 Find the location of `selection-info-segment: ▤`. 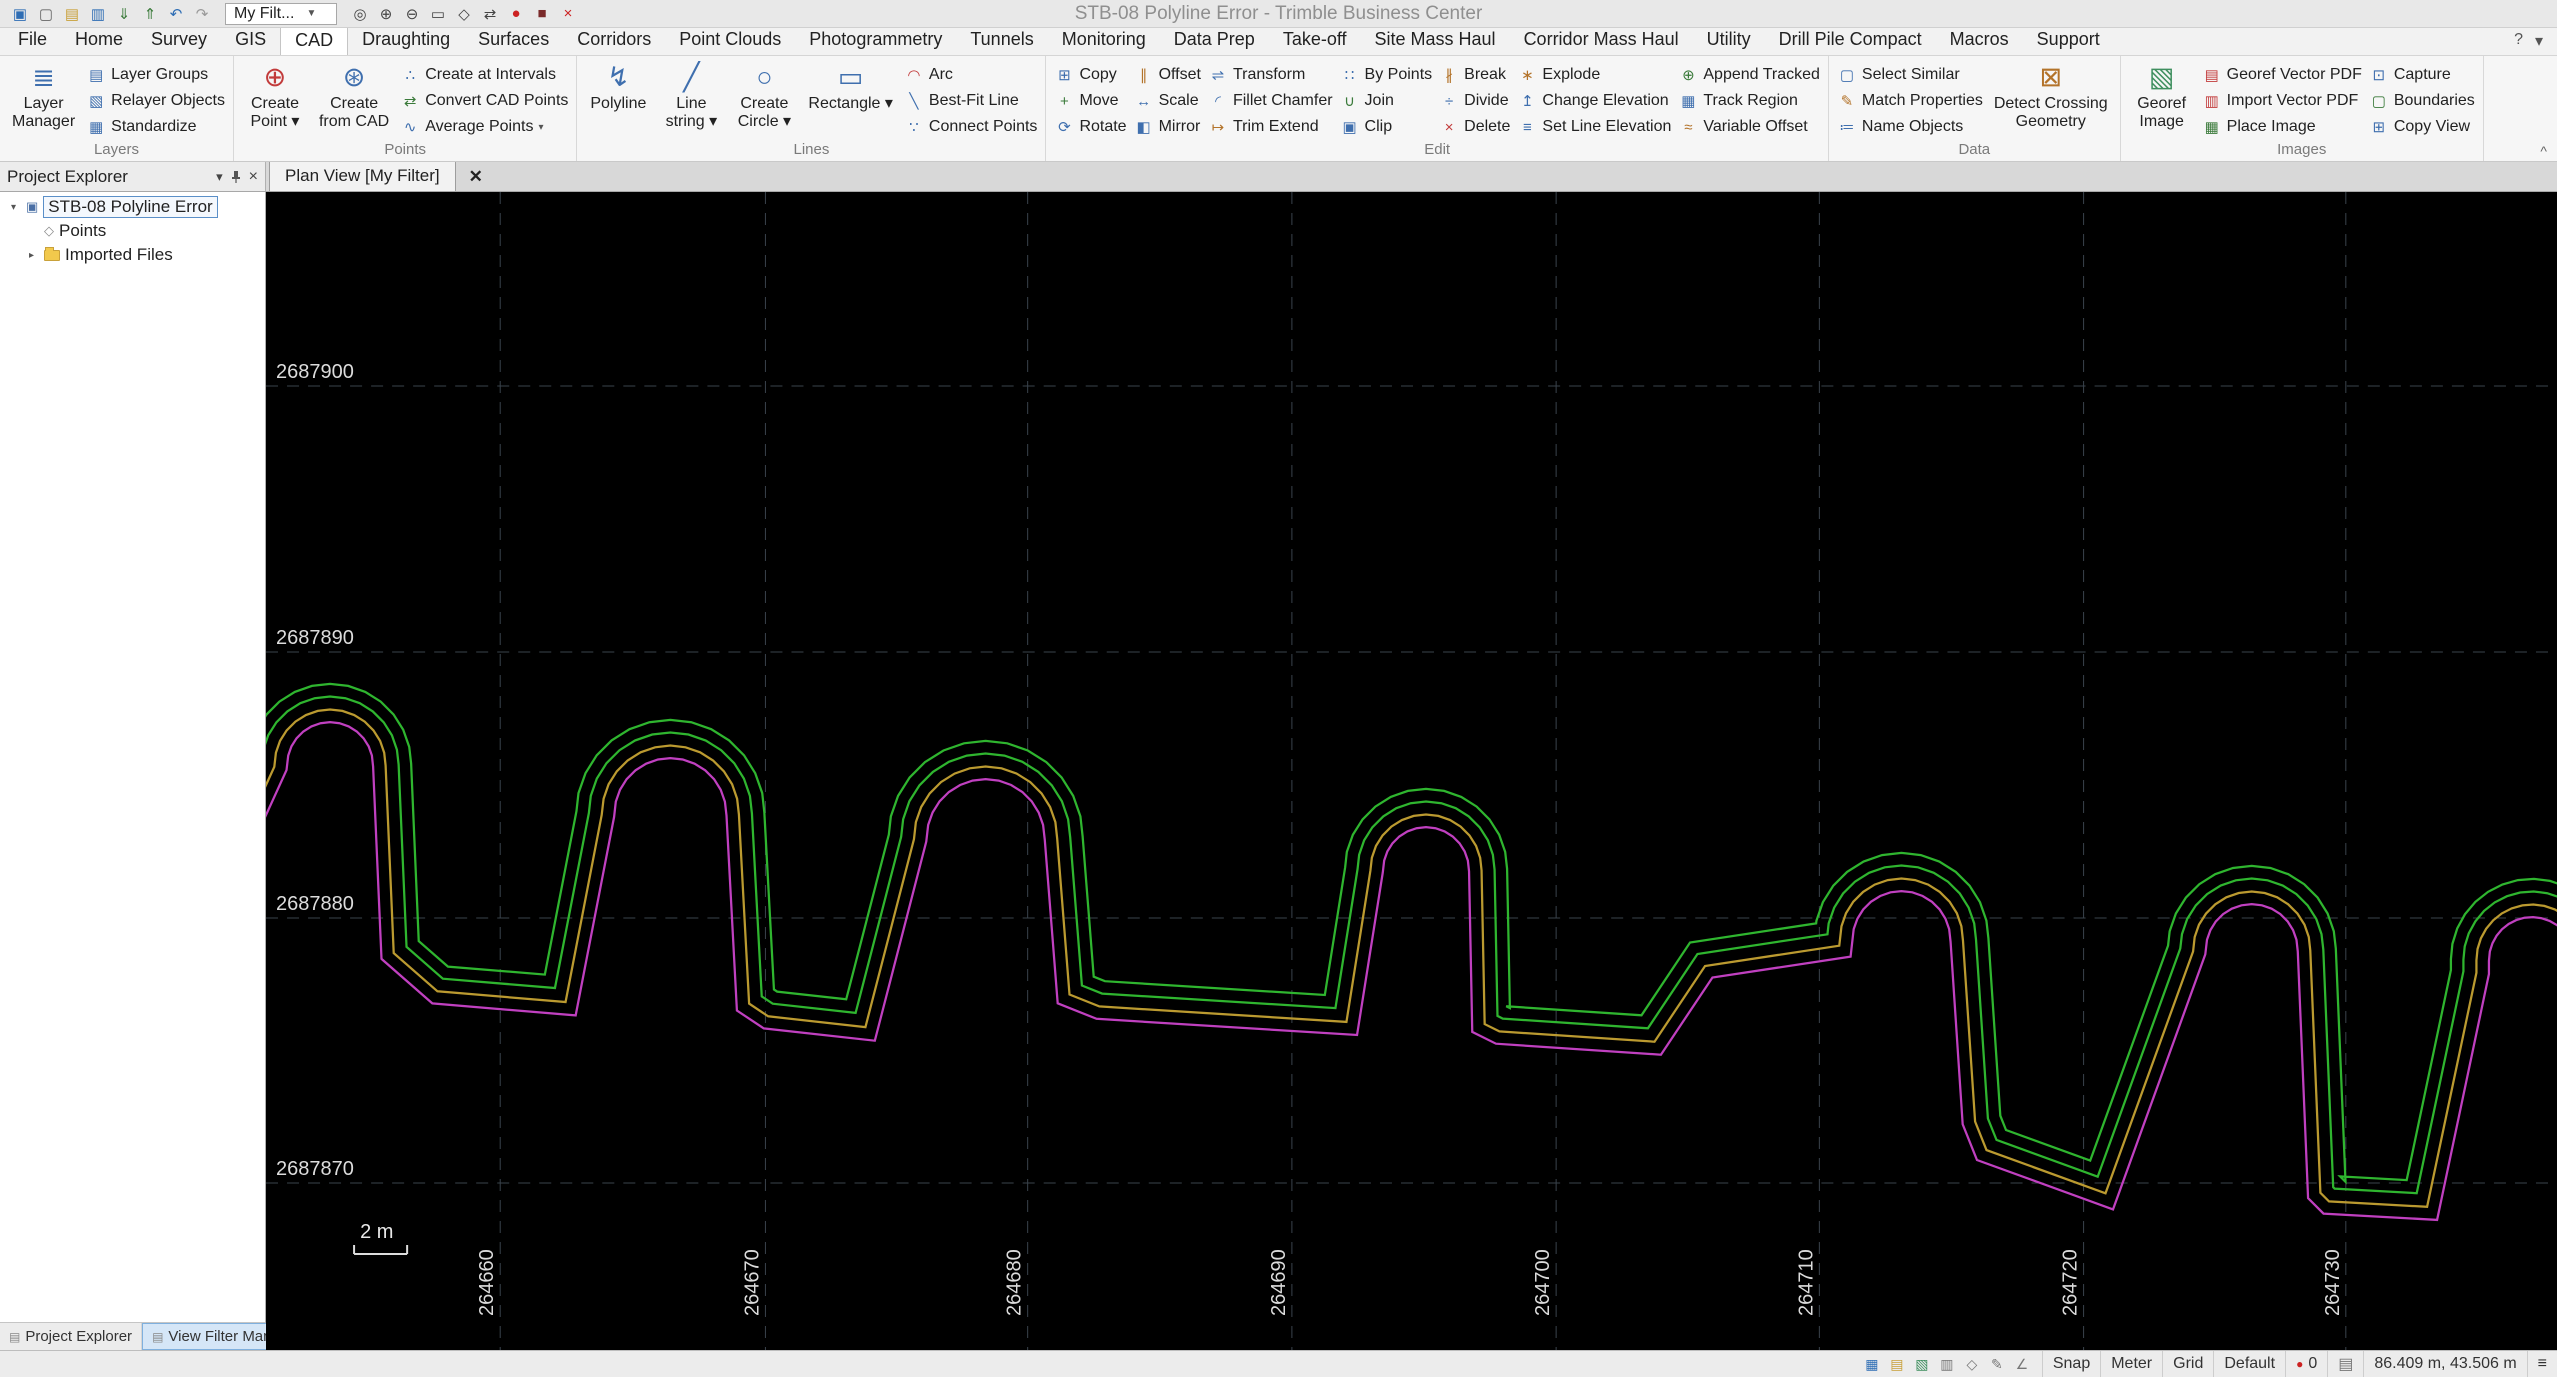

selection-info-segment: ▤ is located at coordinates (2345, 1364).